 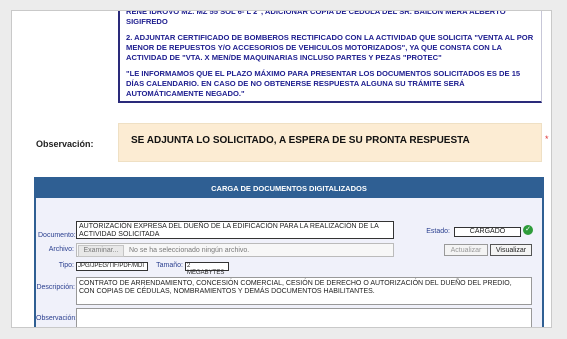 What do you see at coordinates (528, 230) in the screenshot?
I see `check-circle-icon: ✓` at bounding box center [528, 230].